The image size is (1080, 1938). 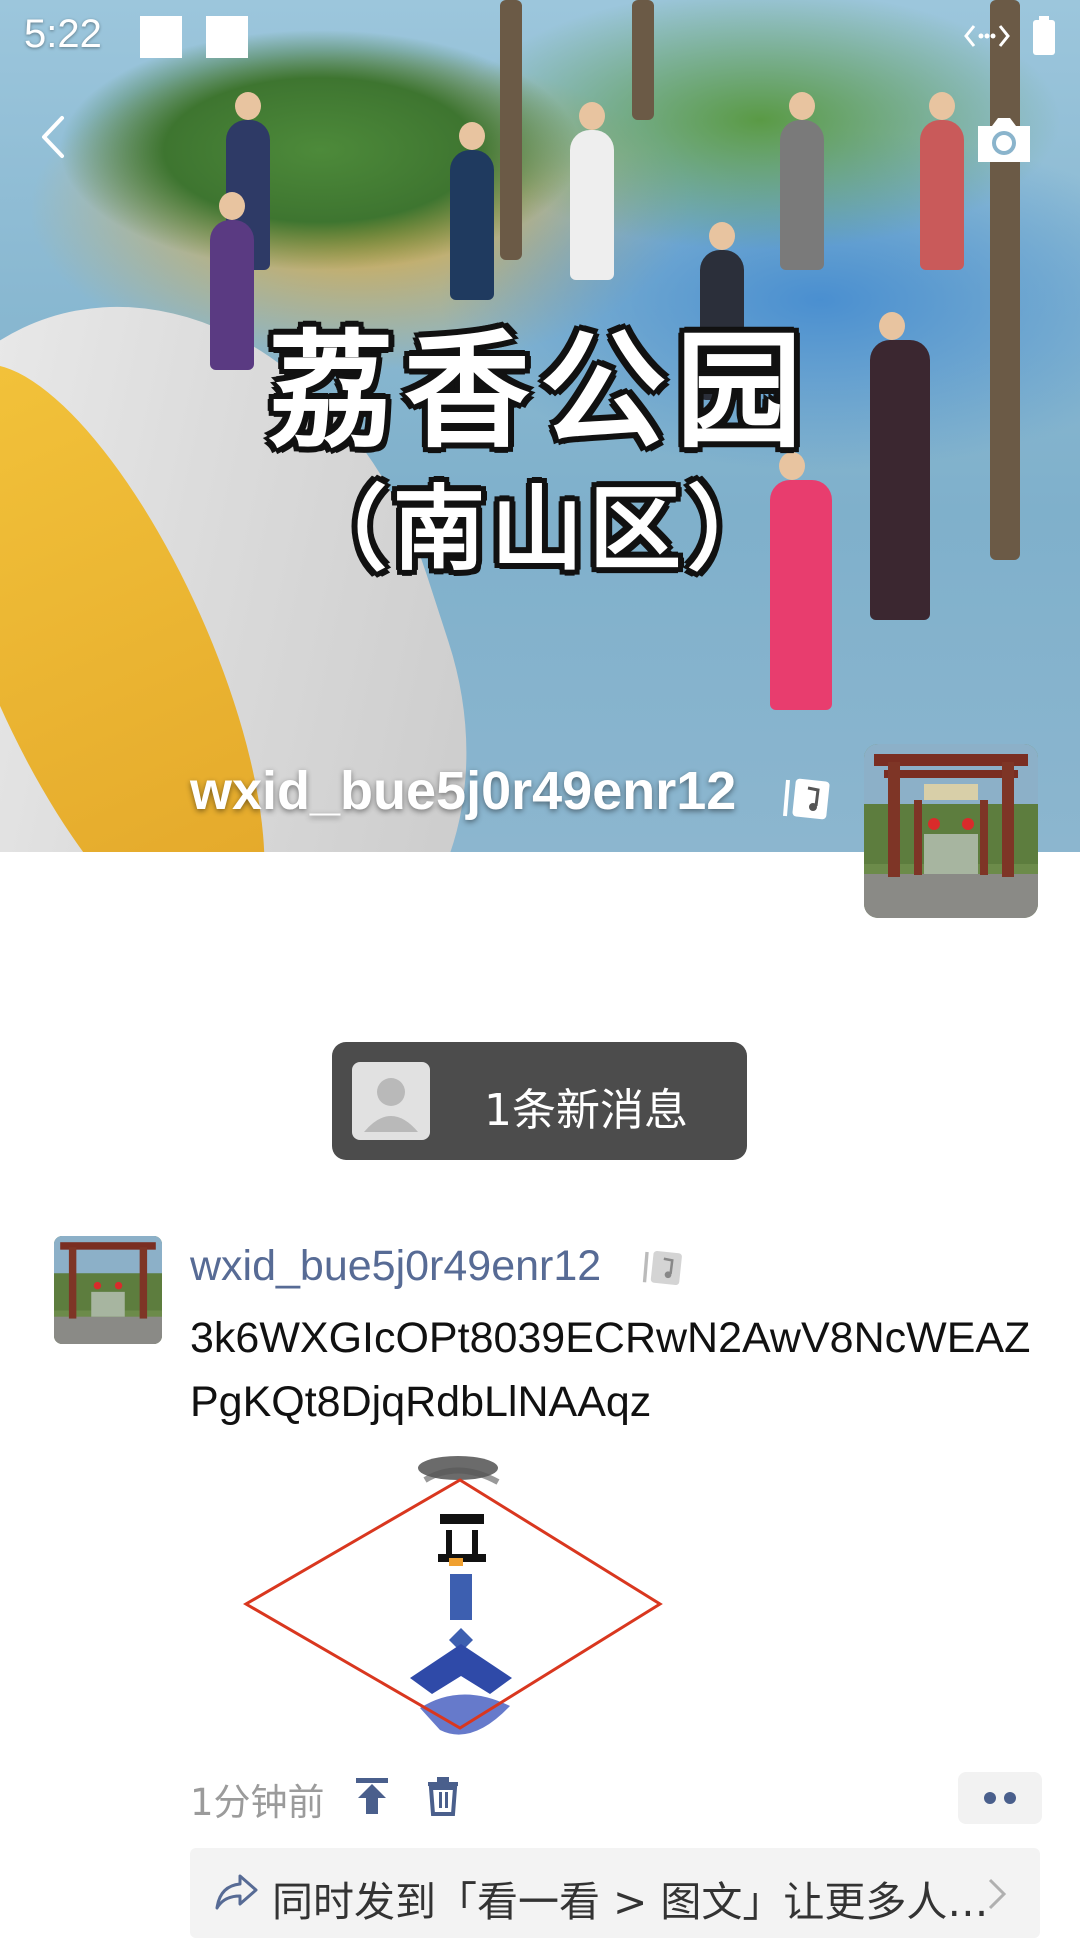 I want to click on new-message-label: 1条新消息, so click(x=586, y=1110).